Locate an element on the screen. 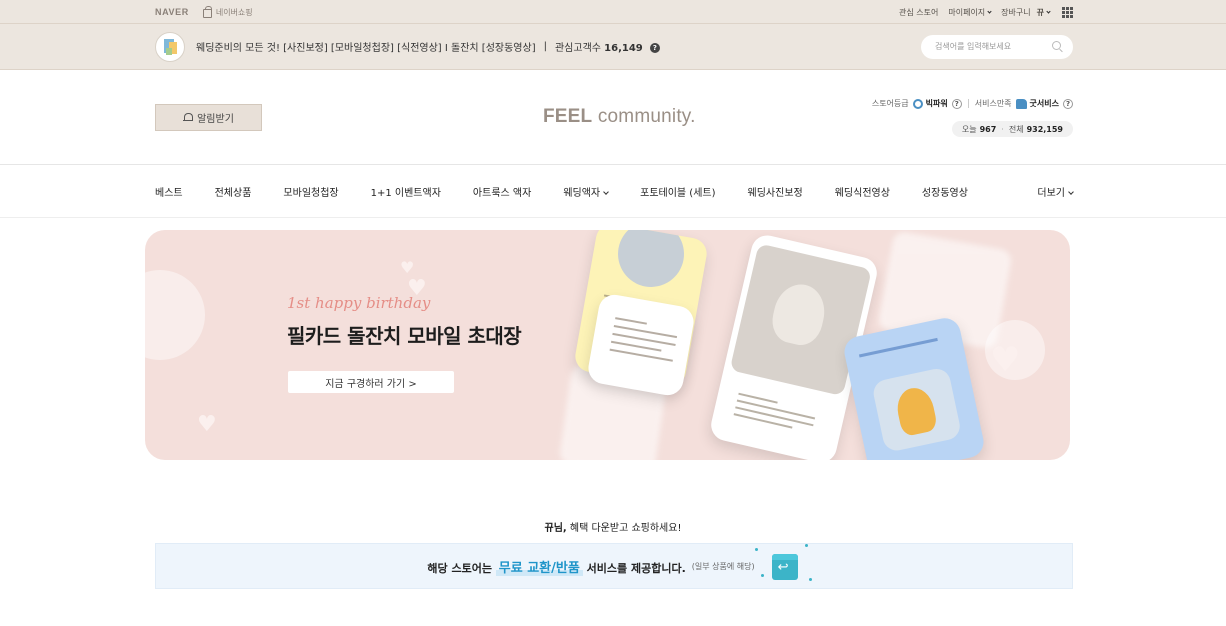  total-value: 932,159 is located at coordinates (1044, 129).